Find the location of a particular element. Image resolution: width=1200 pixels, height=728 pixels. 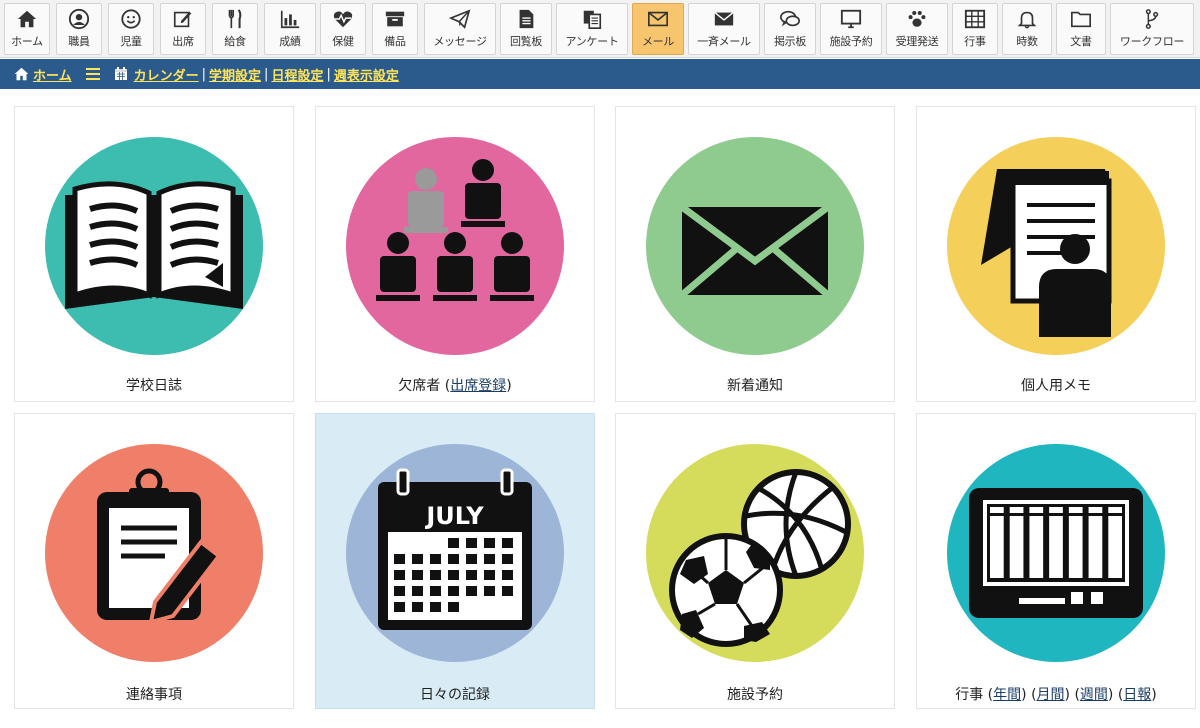

toolbar-staff-button: 職員 is located at coordinates (79, 29).